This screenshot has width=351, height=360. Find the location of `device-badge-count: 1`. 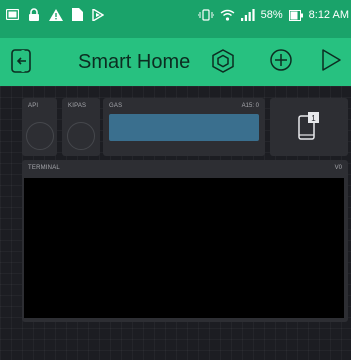

device-badge-count: 1 is located at coordinates (313, 118).